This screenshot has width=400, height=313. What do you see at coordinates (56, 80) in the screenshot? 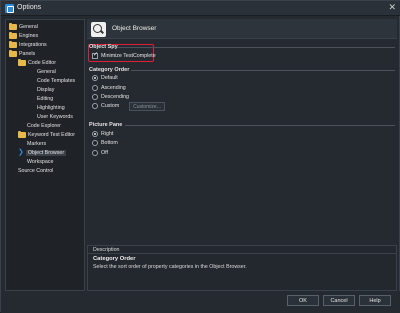
I see `tree-item-code-templates: Code Templates` at bounding box center [56, 80].